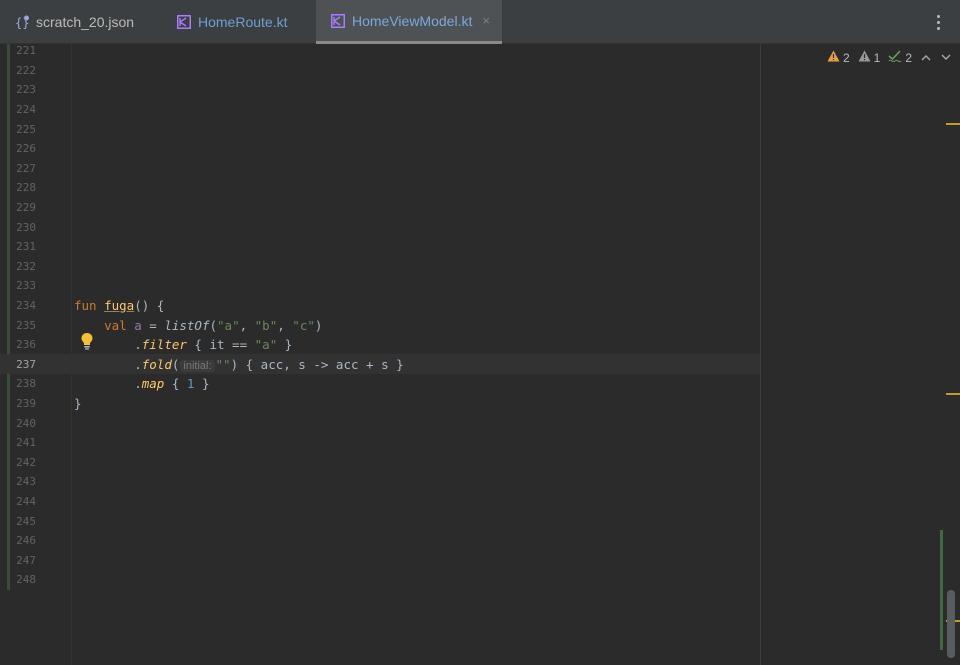  What do you see at coordinates (26, 110) in the screenshot?
I see `line-number: 224` at bounding box center [26, 110].